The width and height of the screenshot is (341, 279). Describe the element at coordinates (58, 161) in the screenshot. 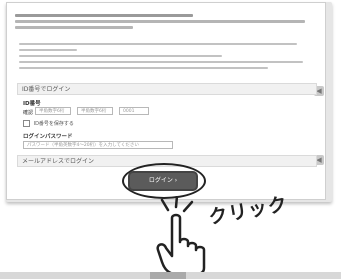

I see `email-login-section-title: メールアドレスでログイン` at that location.